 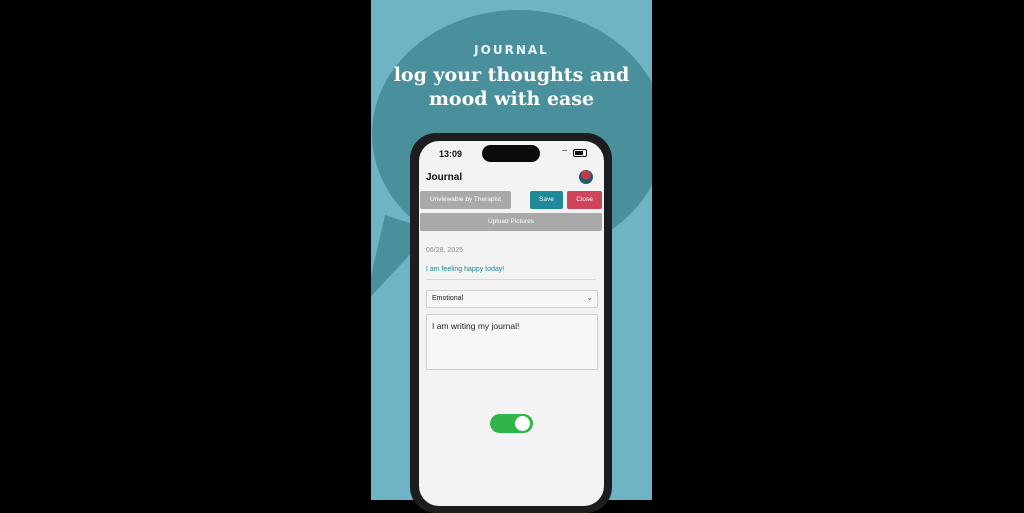 What do you see at coordinates (465, 200) in the screenshot?
I see `unviewable-button: Unviewable by Therapist` at bounding box center [465, 200].